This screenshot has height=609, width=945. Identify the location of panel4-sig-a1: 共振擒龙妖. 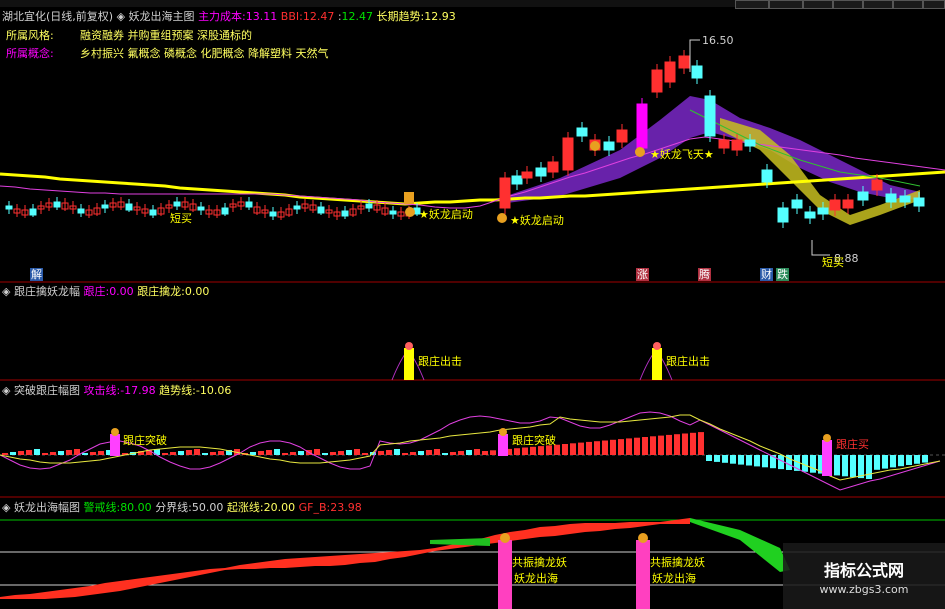
(539, 562).